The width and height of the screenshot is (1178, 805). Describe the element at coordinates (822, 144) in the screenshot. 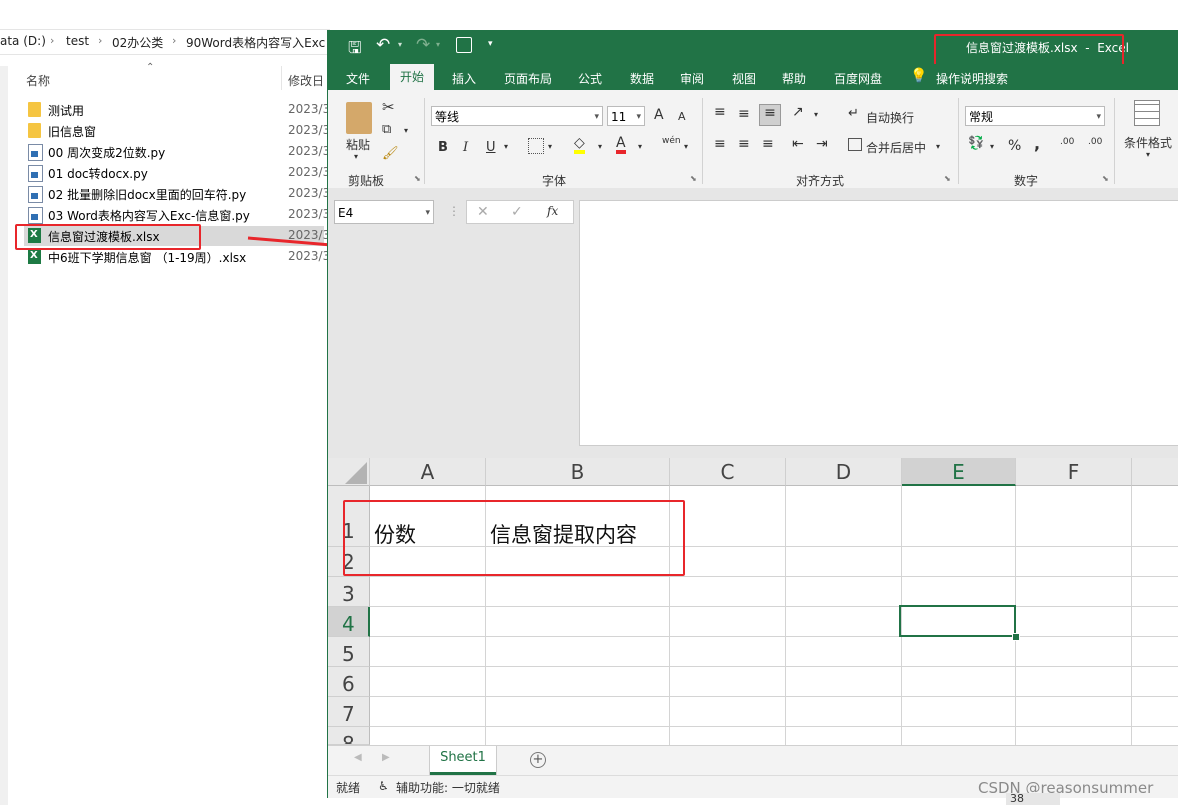

I see `increase-indent-icon: ⇥` at that location.